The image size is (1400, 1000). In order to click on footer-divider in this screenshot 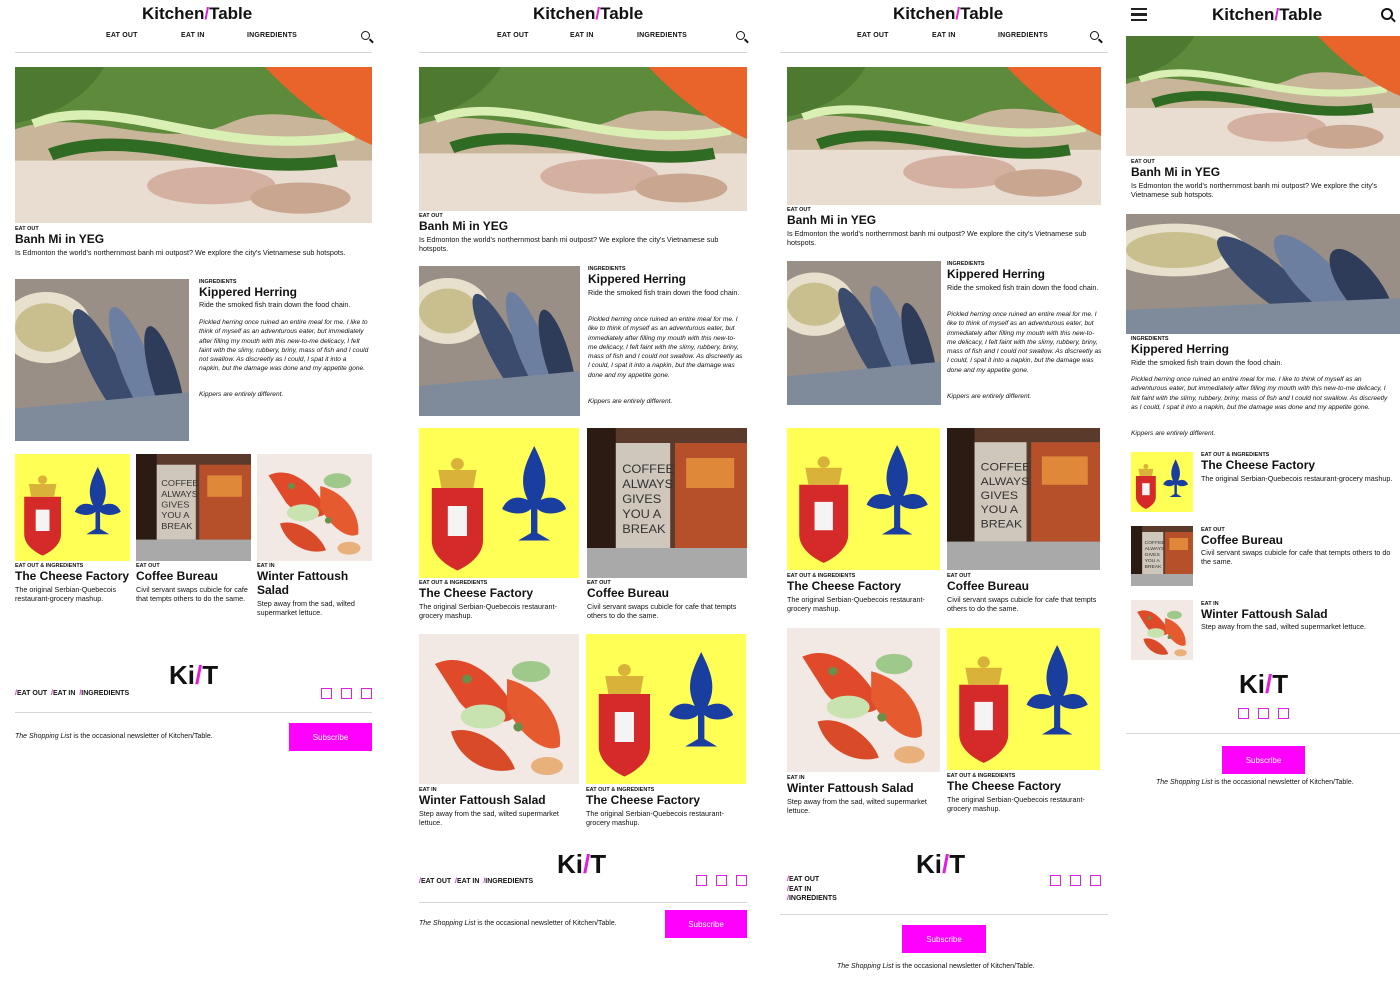, I will do `click(1263, 733)`.